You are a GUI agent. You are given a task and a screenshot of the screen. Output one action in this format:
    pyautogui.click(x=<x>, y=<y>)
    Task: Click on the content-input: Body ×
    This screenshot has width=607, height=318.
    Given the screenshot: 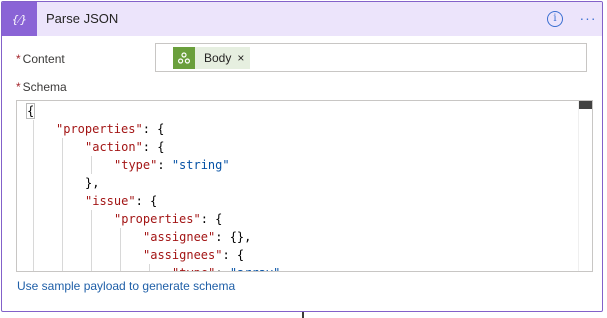 What is the action you would take?
    pyautogui.click(x=371, y=57)
    